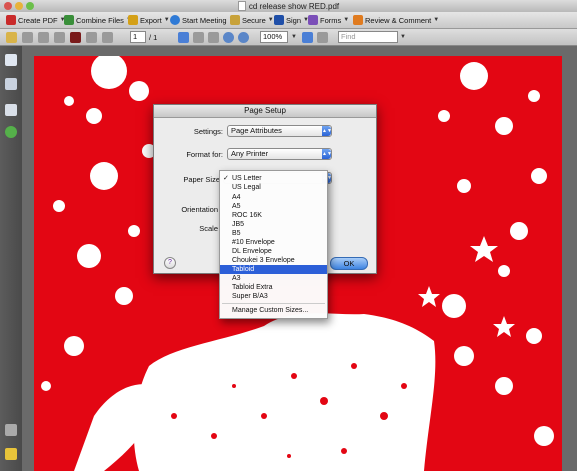 This screenshot has height=471, width=577. I want to click on zoom-out-icon, so click(228, 37).